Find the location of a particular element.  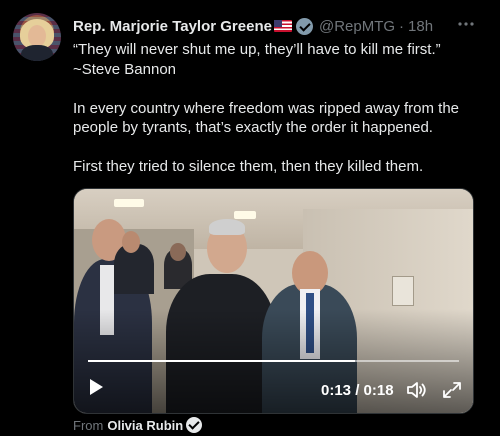

tweet-text-line: ~Steve Bannon is located at coordinates (125, 69).